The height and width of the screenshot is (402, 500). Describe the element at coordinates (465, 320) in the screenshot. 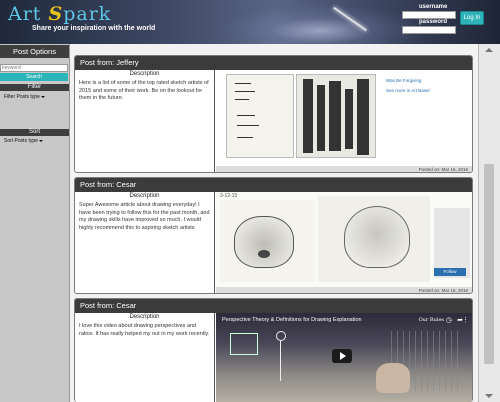

I see `more-icon: ⋮` at that location.